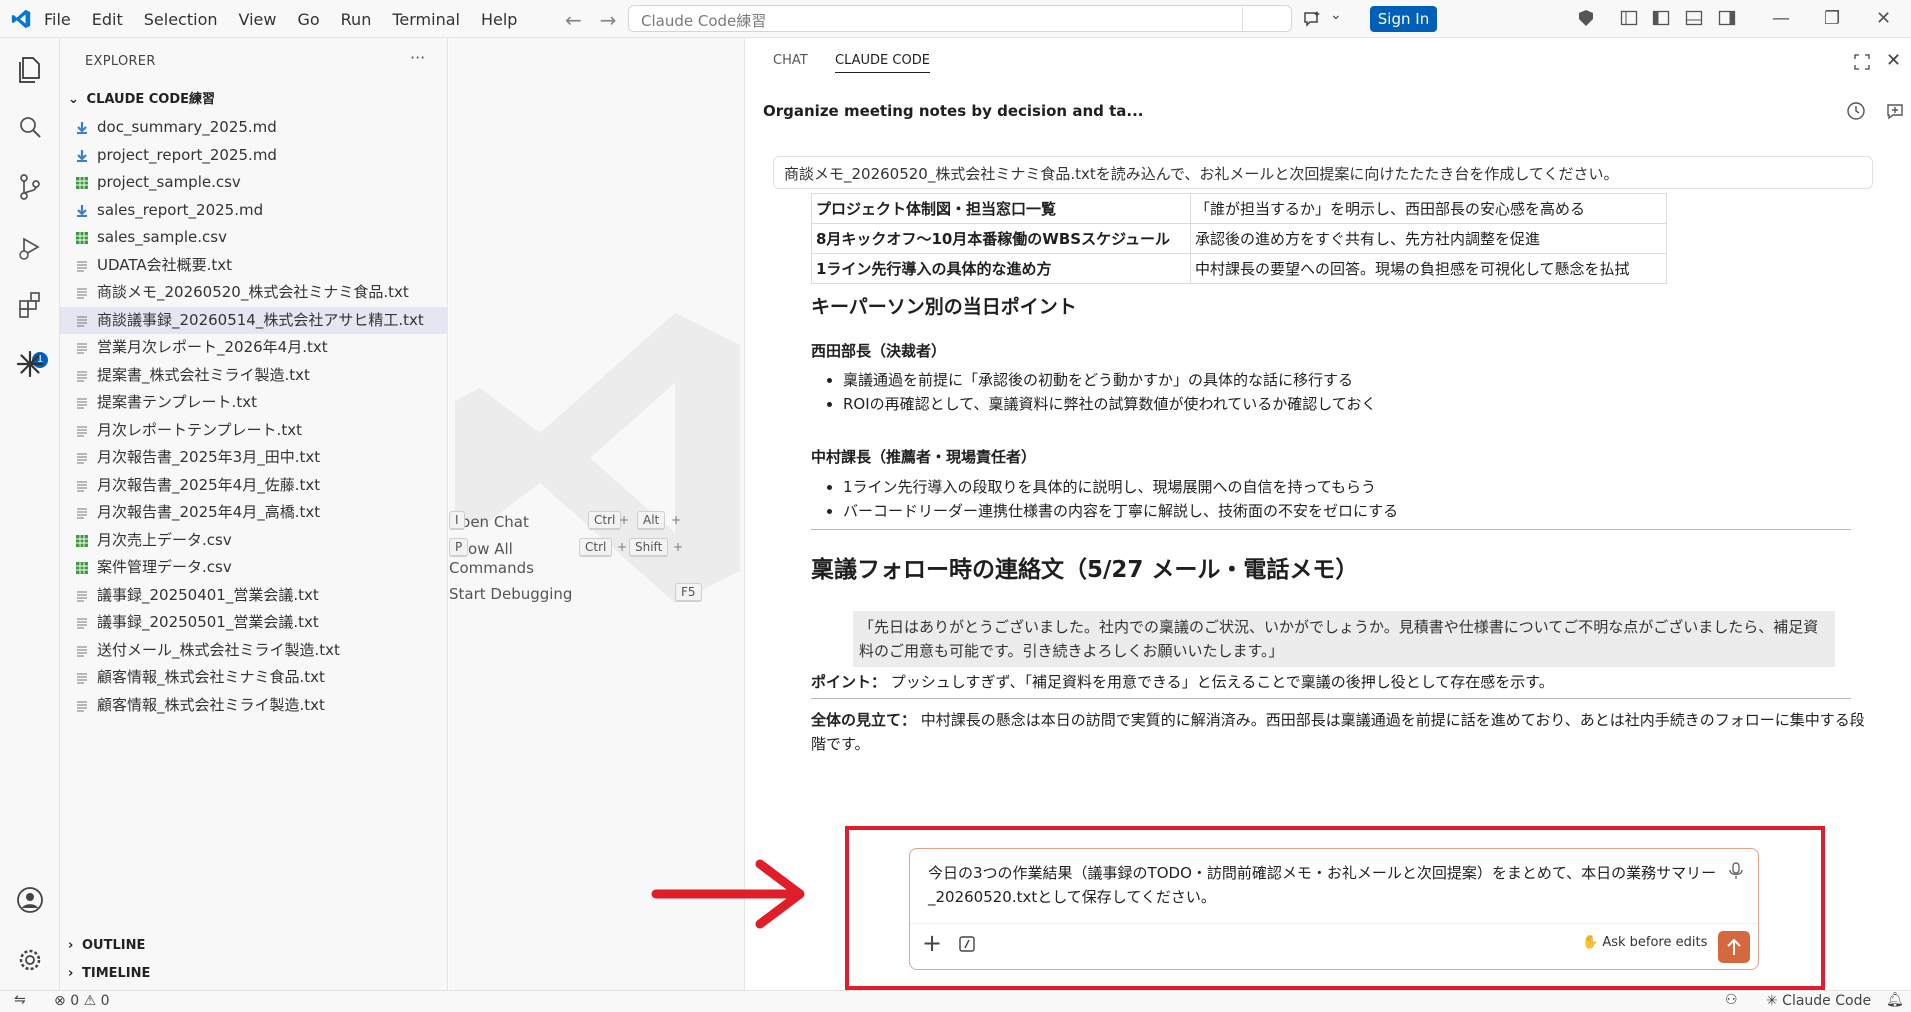  What do you see at coordinates (30, 247) in the screenshot?
I see `run-debug-icon` at bounding box center [30, 247].